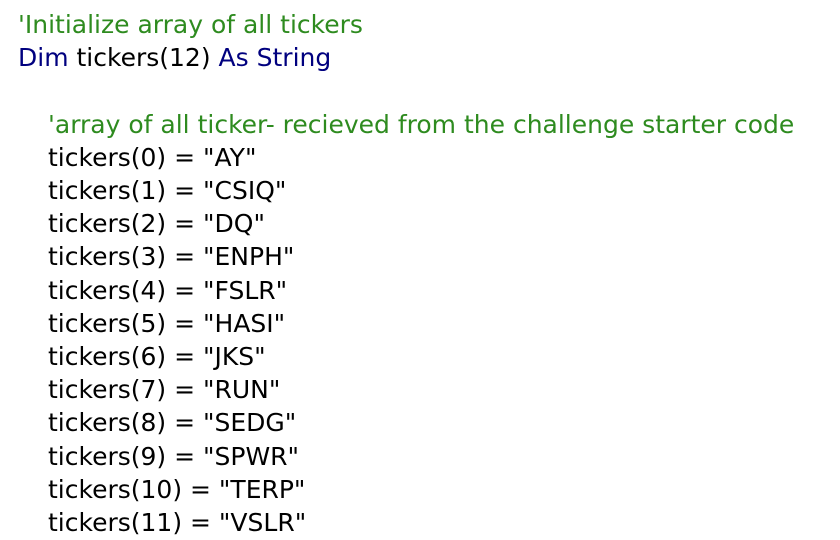 Image resolution: width=840 pixels, height=540 pixels. I want to click on code-line: tickers(5) = "HASI", so click(166, 324).